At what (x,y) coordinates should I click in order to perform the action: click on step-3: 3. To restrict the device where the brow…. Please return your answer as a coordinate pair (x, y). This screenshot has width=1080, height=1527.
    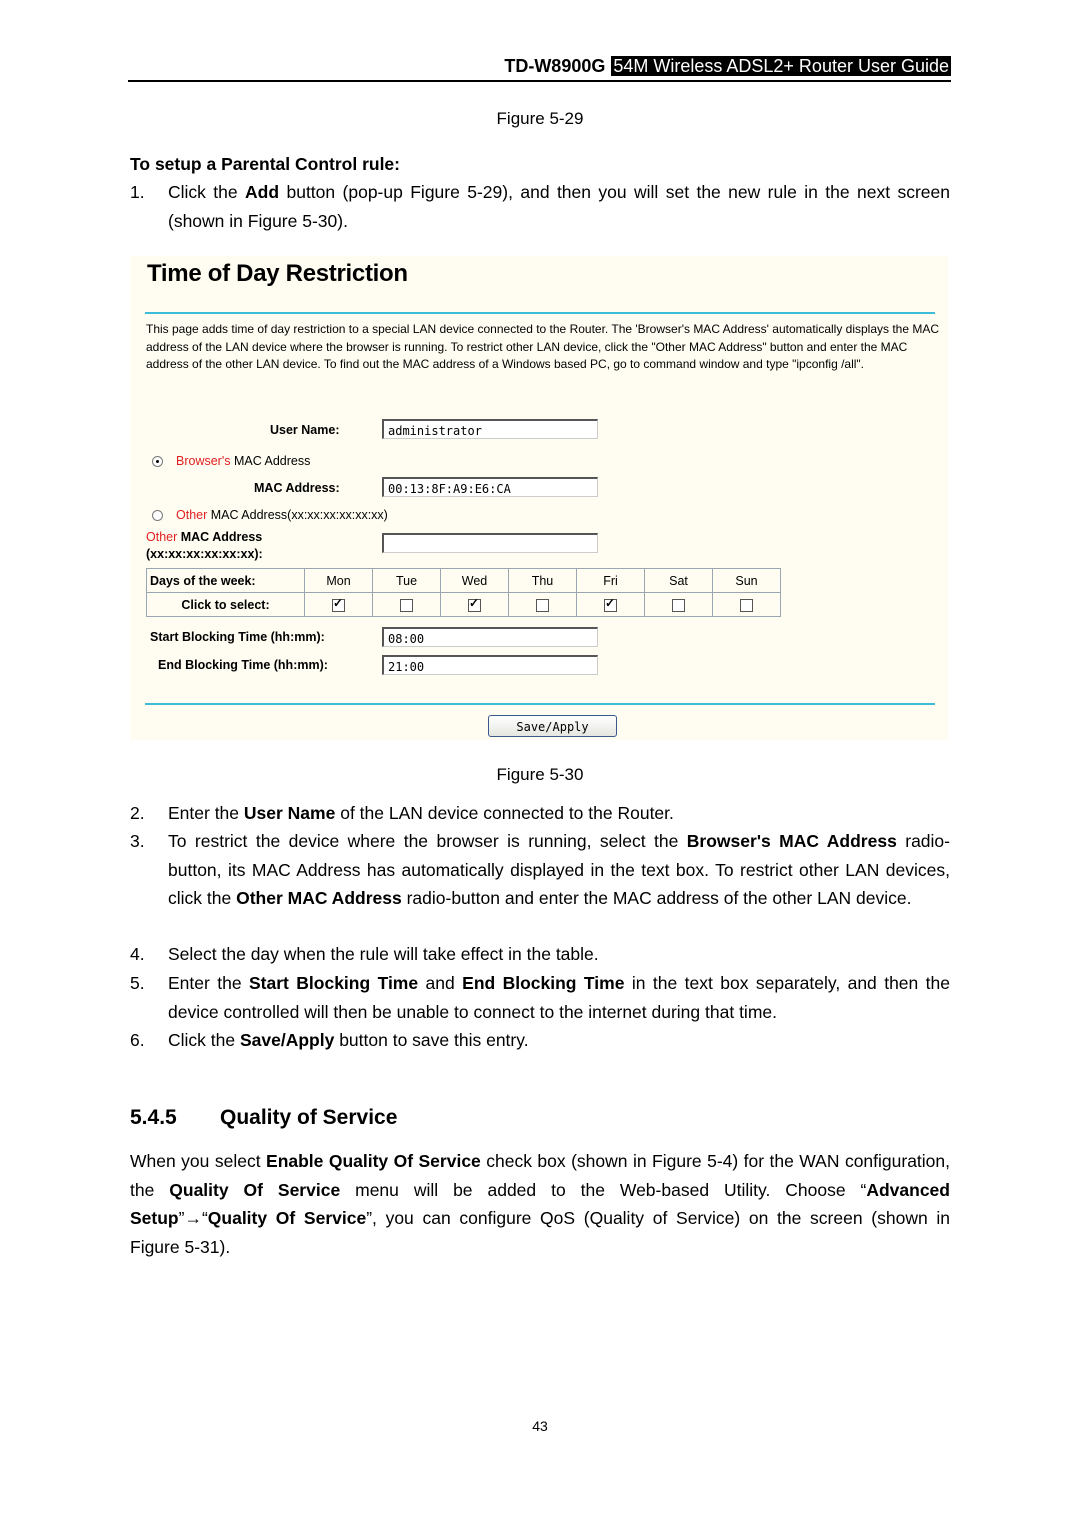
    Looking at the image, I should click on (540, 870).